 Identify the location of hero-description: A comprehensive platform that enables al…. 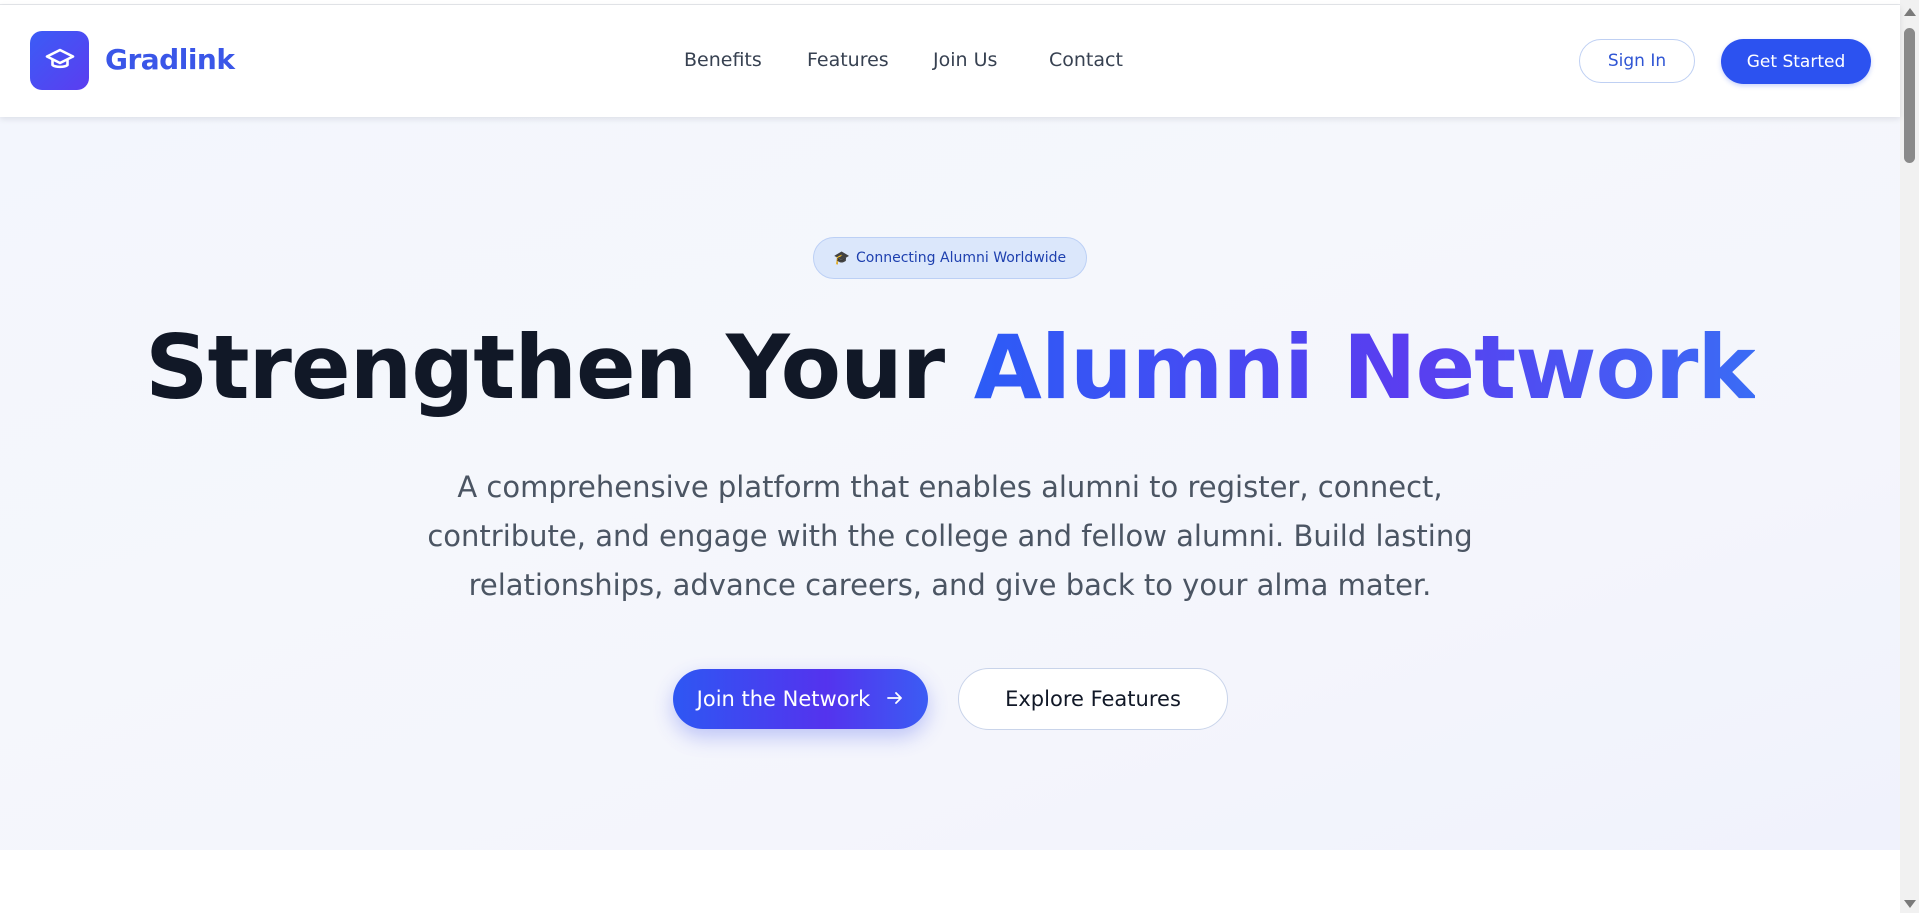
(950, 536).